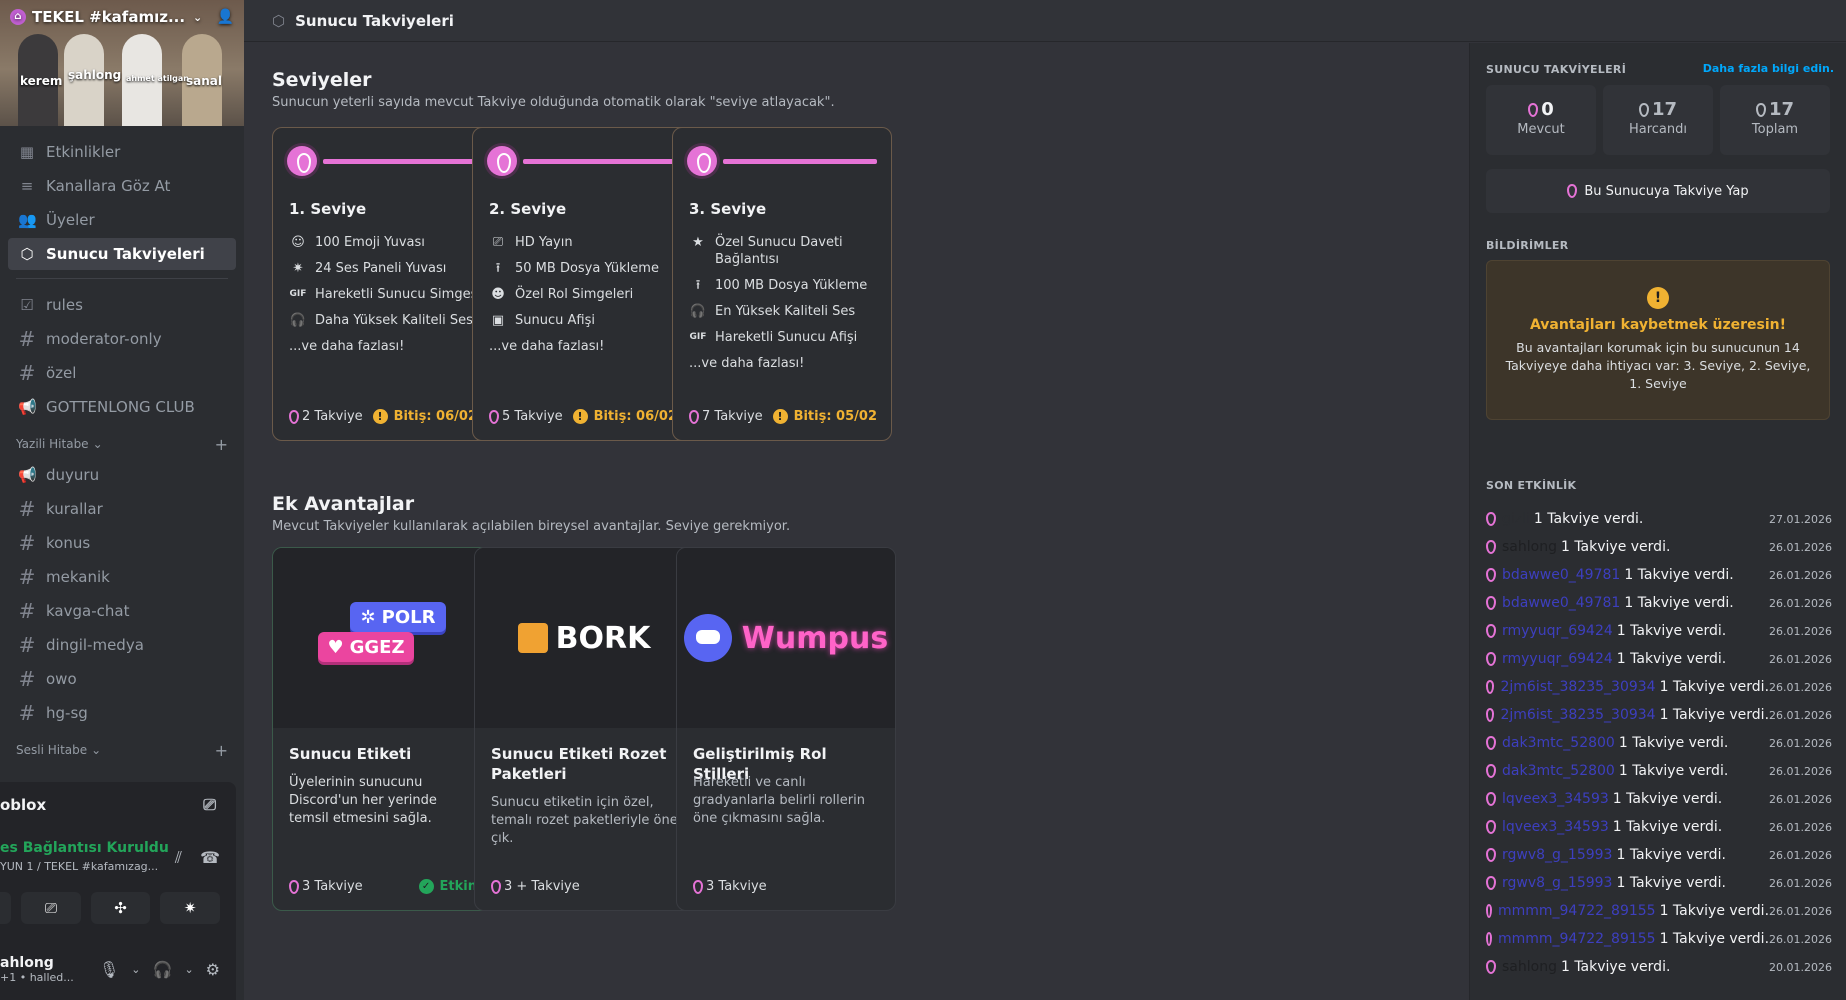 This screenshot has height=1000, width=1846. I want to click on channel-label: konus, so click(68, 543).